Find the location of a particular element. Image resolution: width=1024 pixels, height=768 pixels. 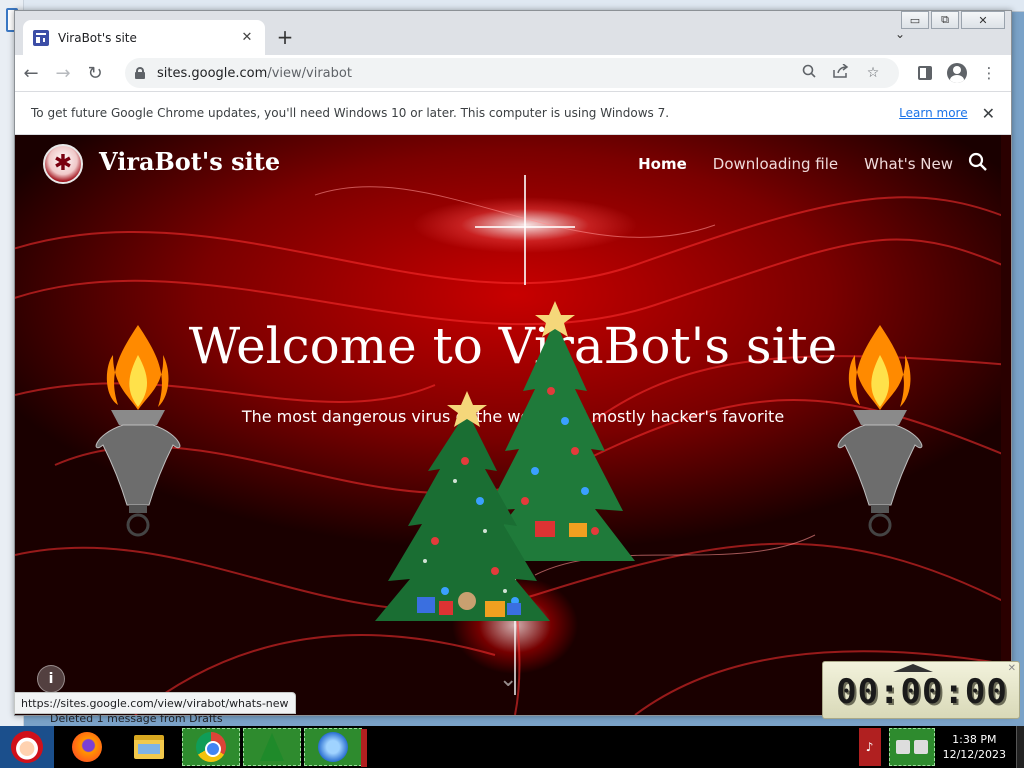

tab-close-icon: ✕ is located at coordinates (247, 37).